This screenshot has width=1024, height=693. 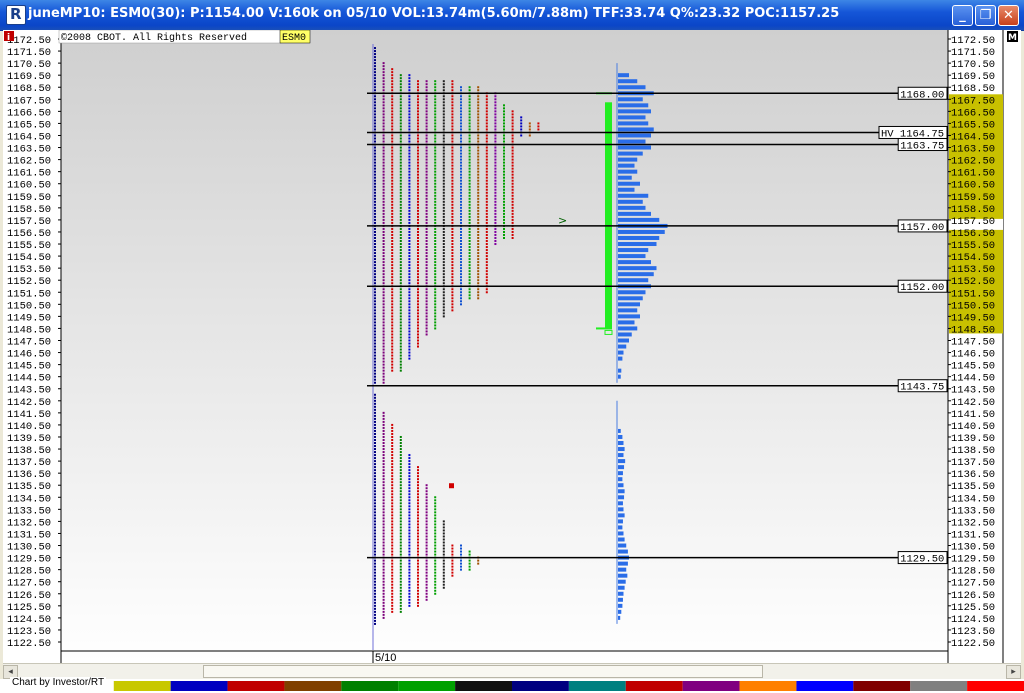 I want to click on scroll-thumb, so click(x=483, y=671).